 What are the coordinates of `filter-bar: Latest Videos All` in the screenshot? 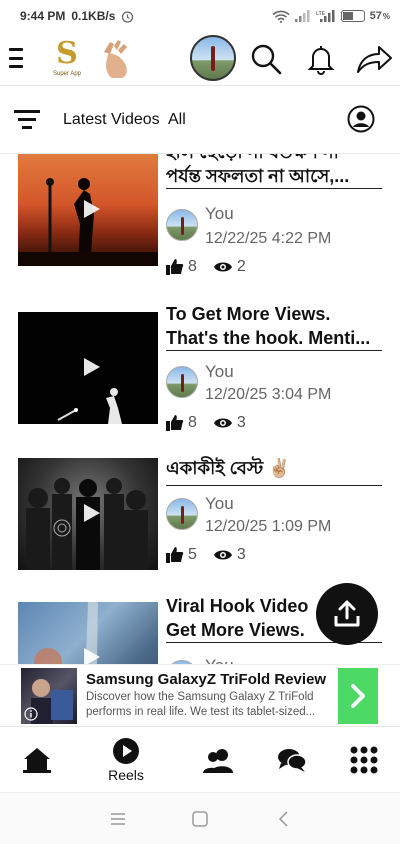 It's located at (200, 120).